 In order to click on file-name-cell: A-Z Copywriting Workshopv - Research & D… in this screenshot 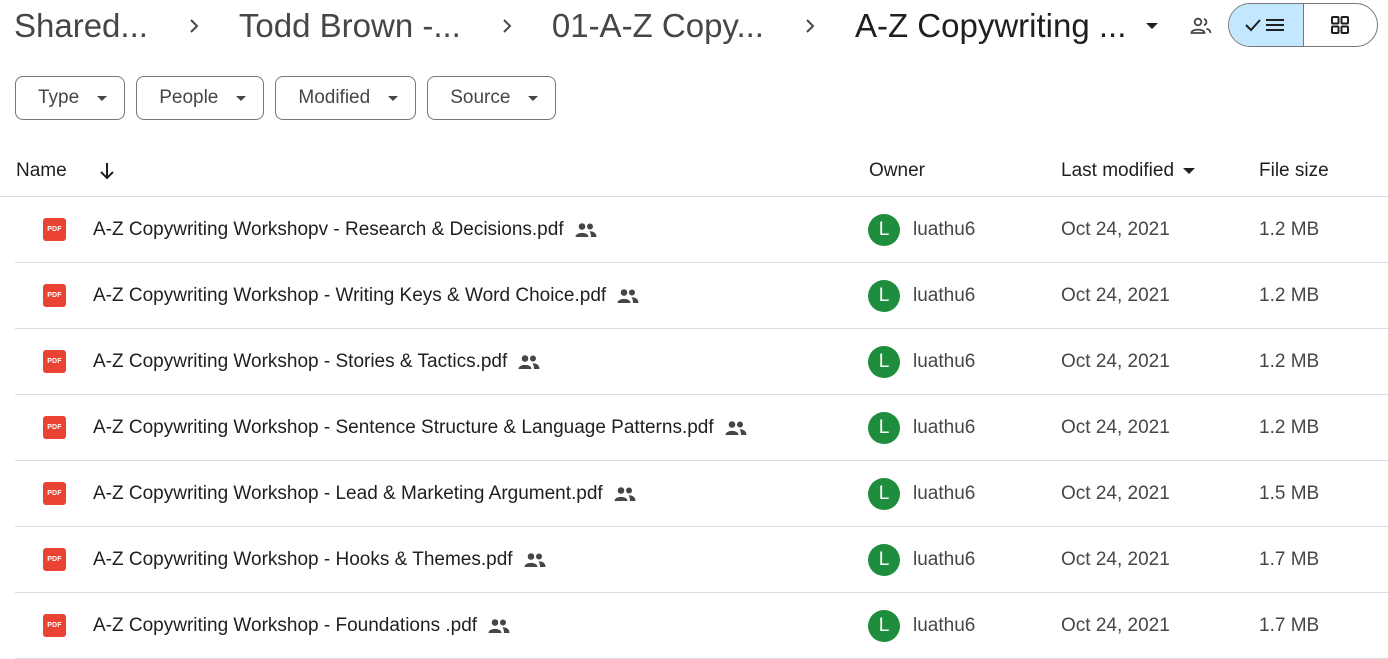, I will do `click(345, 229)`.